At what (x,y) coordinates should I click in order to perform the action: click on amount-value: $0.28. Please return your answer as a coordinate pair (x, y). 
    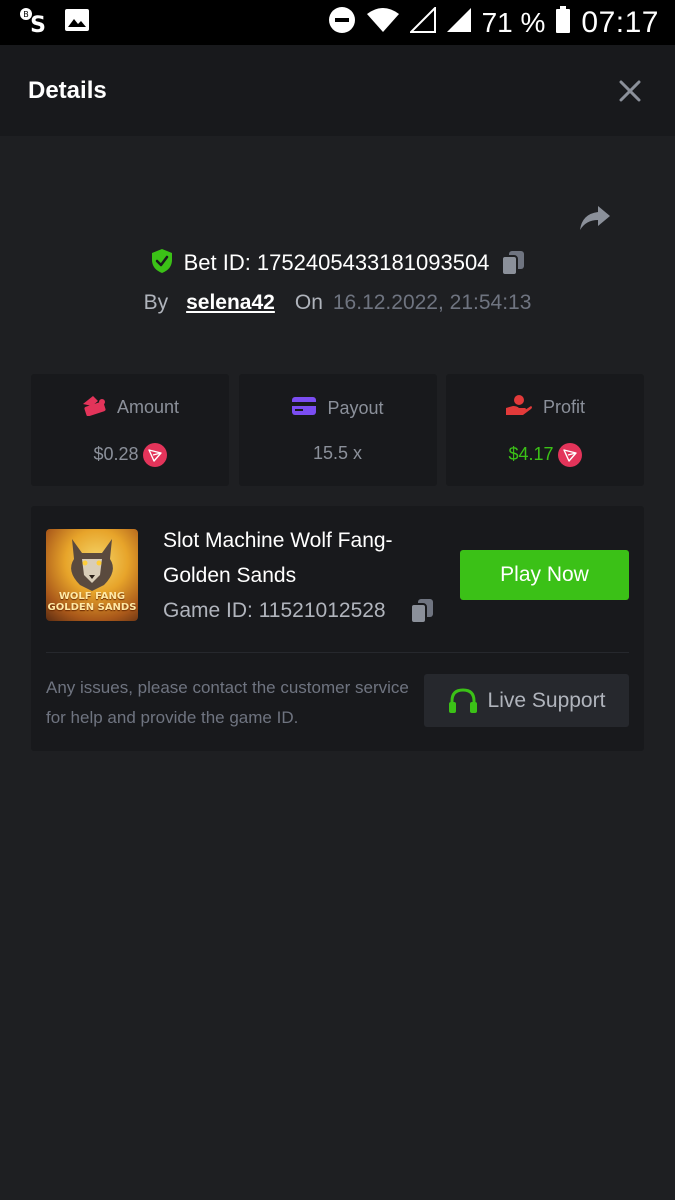
    Looking at the image, I should click on (116, 454).